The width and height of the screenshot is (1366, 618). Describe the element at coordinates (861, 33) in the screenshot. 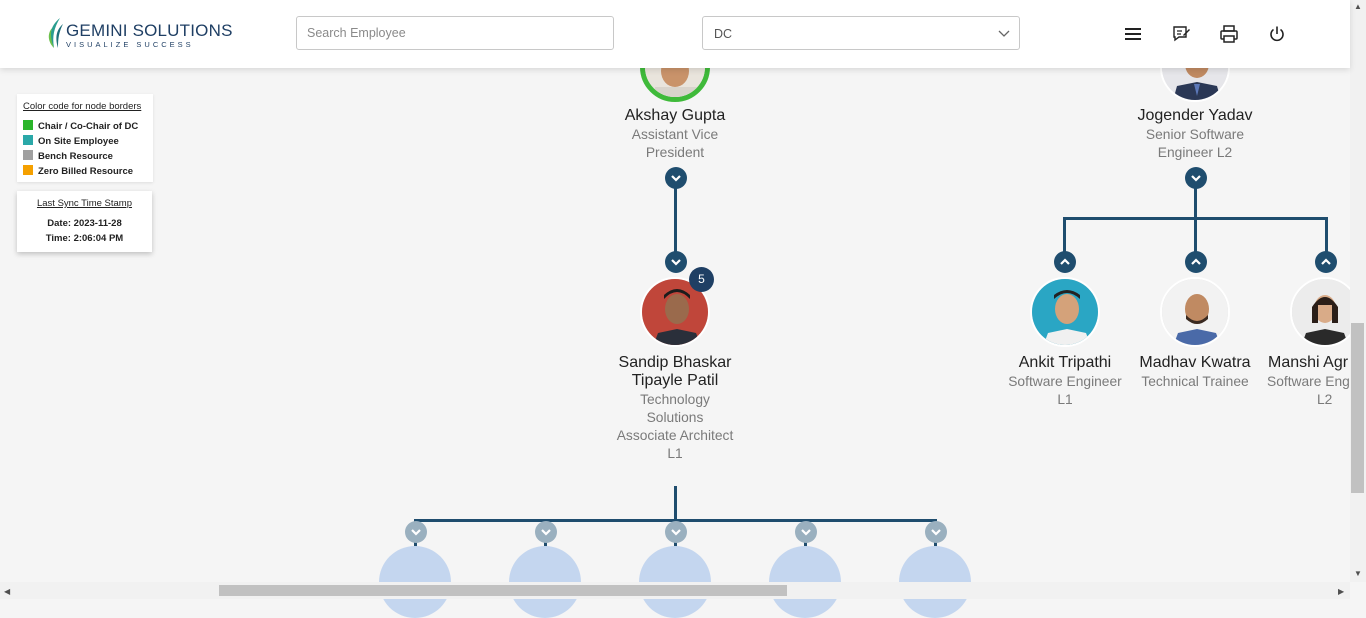

I see `dc-select: DC` at that location.